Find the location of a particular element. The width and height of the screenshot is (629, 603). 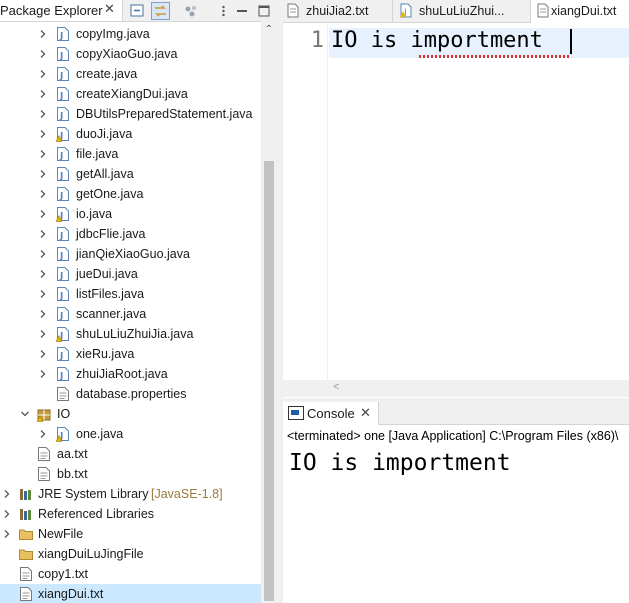

link-with-editor-icon is located at coordinates (160, 11).